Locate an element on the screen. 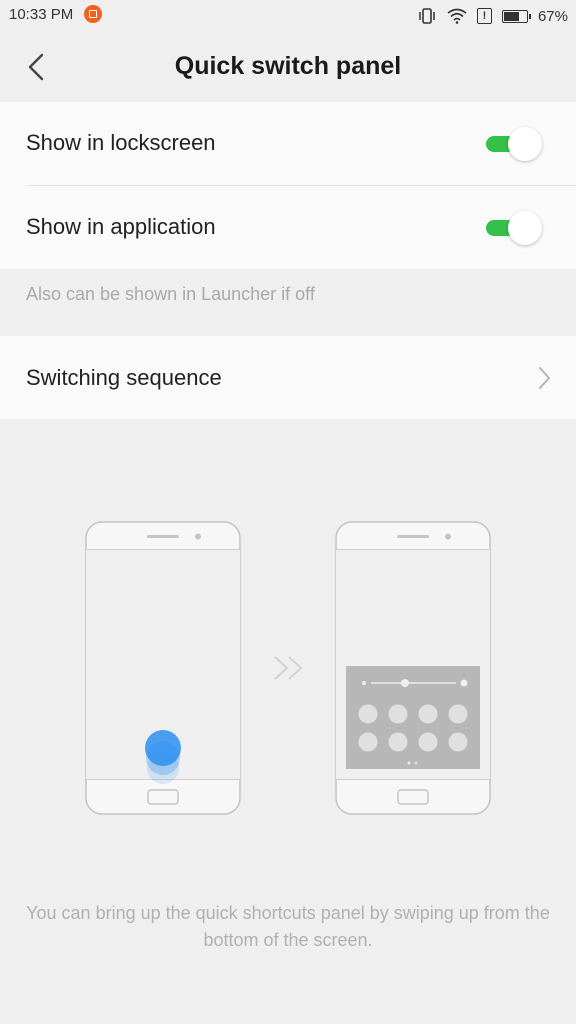  status-time: 10:33 PM is located at coordinates (41, 14).